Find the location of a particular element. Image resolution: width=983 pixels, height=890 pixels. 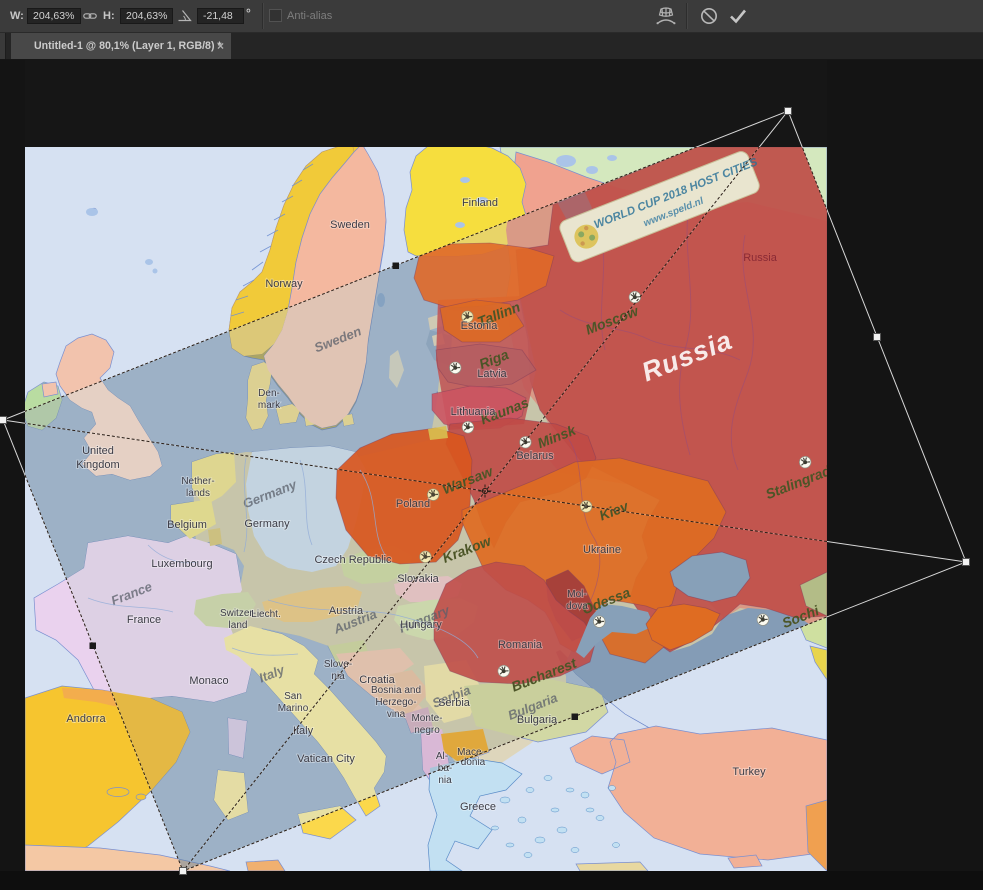

svg-text: Greece is located at coordinates (478, 807).